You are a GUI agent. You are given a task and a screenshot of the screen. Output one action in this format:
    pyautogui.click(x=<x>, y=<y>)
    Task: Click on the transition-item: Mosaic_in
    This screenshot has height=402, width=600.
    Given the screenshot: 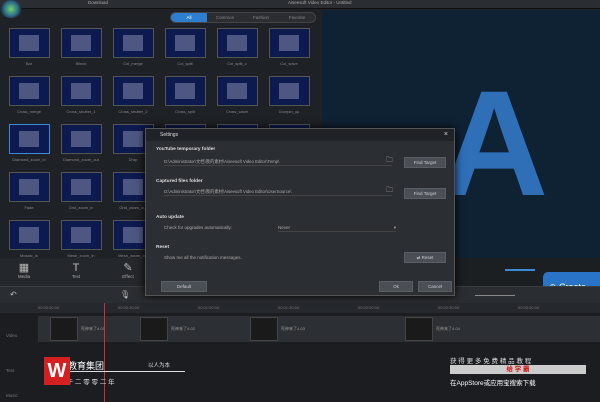 What is the action you would take?
    pyautogui.click(x=29, y=241)
    